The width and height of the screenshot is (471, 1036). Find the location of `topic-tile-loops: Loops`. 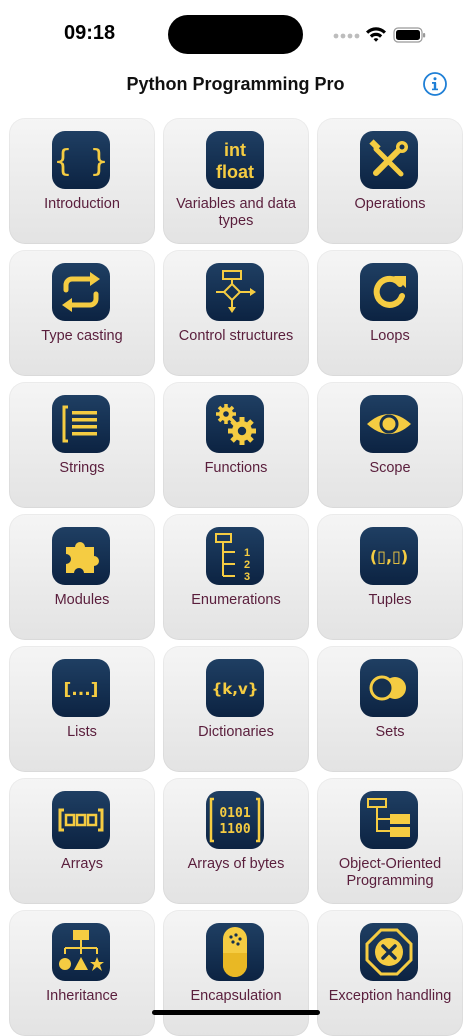

topic-tile-loops: Loops is located at coordinates (390, 313).